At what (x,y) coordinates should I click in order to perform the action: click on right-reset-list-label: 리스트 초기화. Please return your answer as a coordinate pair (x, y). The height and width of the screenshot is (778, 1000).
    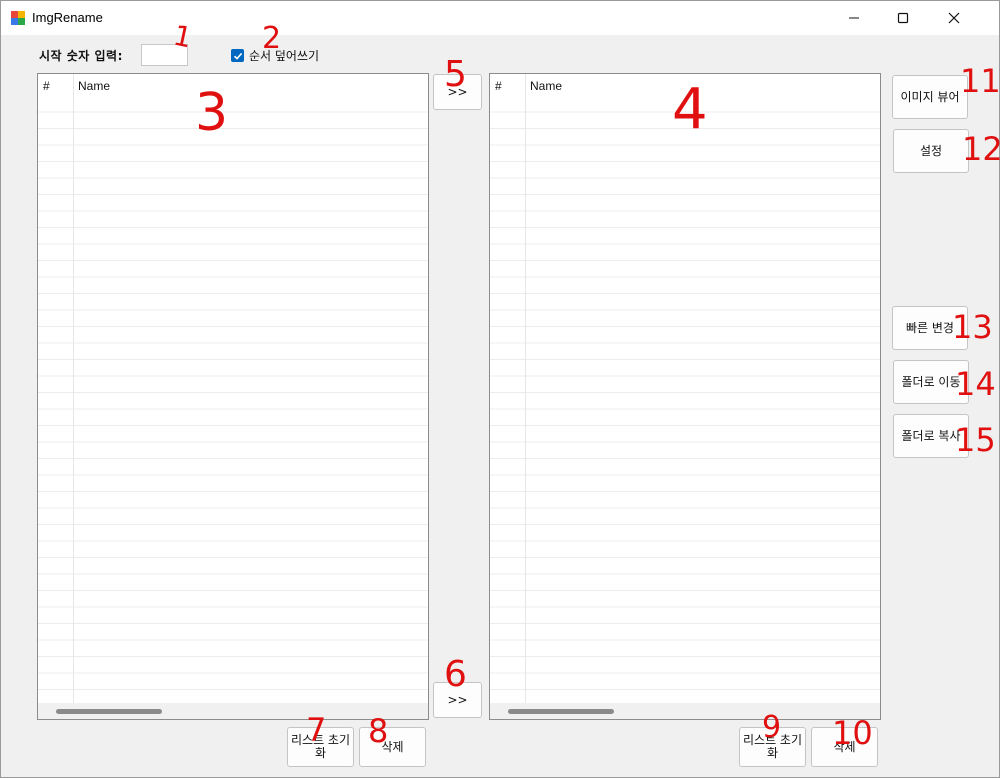
    Looking at the image, I should click on (772, 746).